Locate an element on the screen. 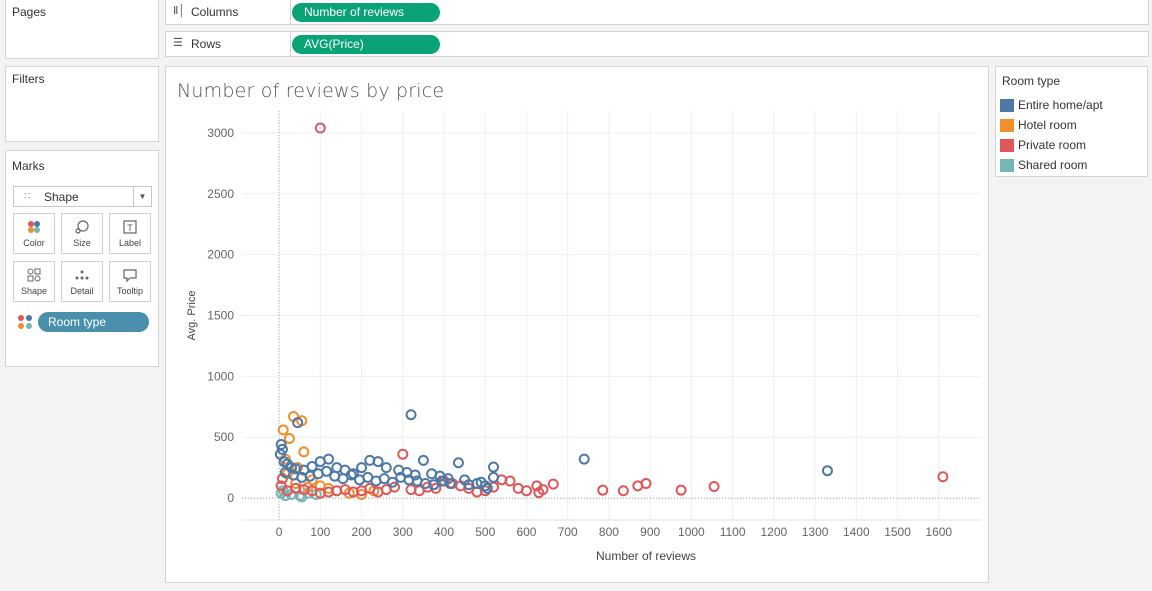  columns-icon: Ⅱ│ is located at coordinates (179, 11).